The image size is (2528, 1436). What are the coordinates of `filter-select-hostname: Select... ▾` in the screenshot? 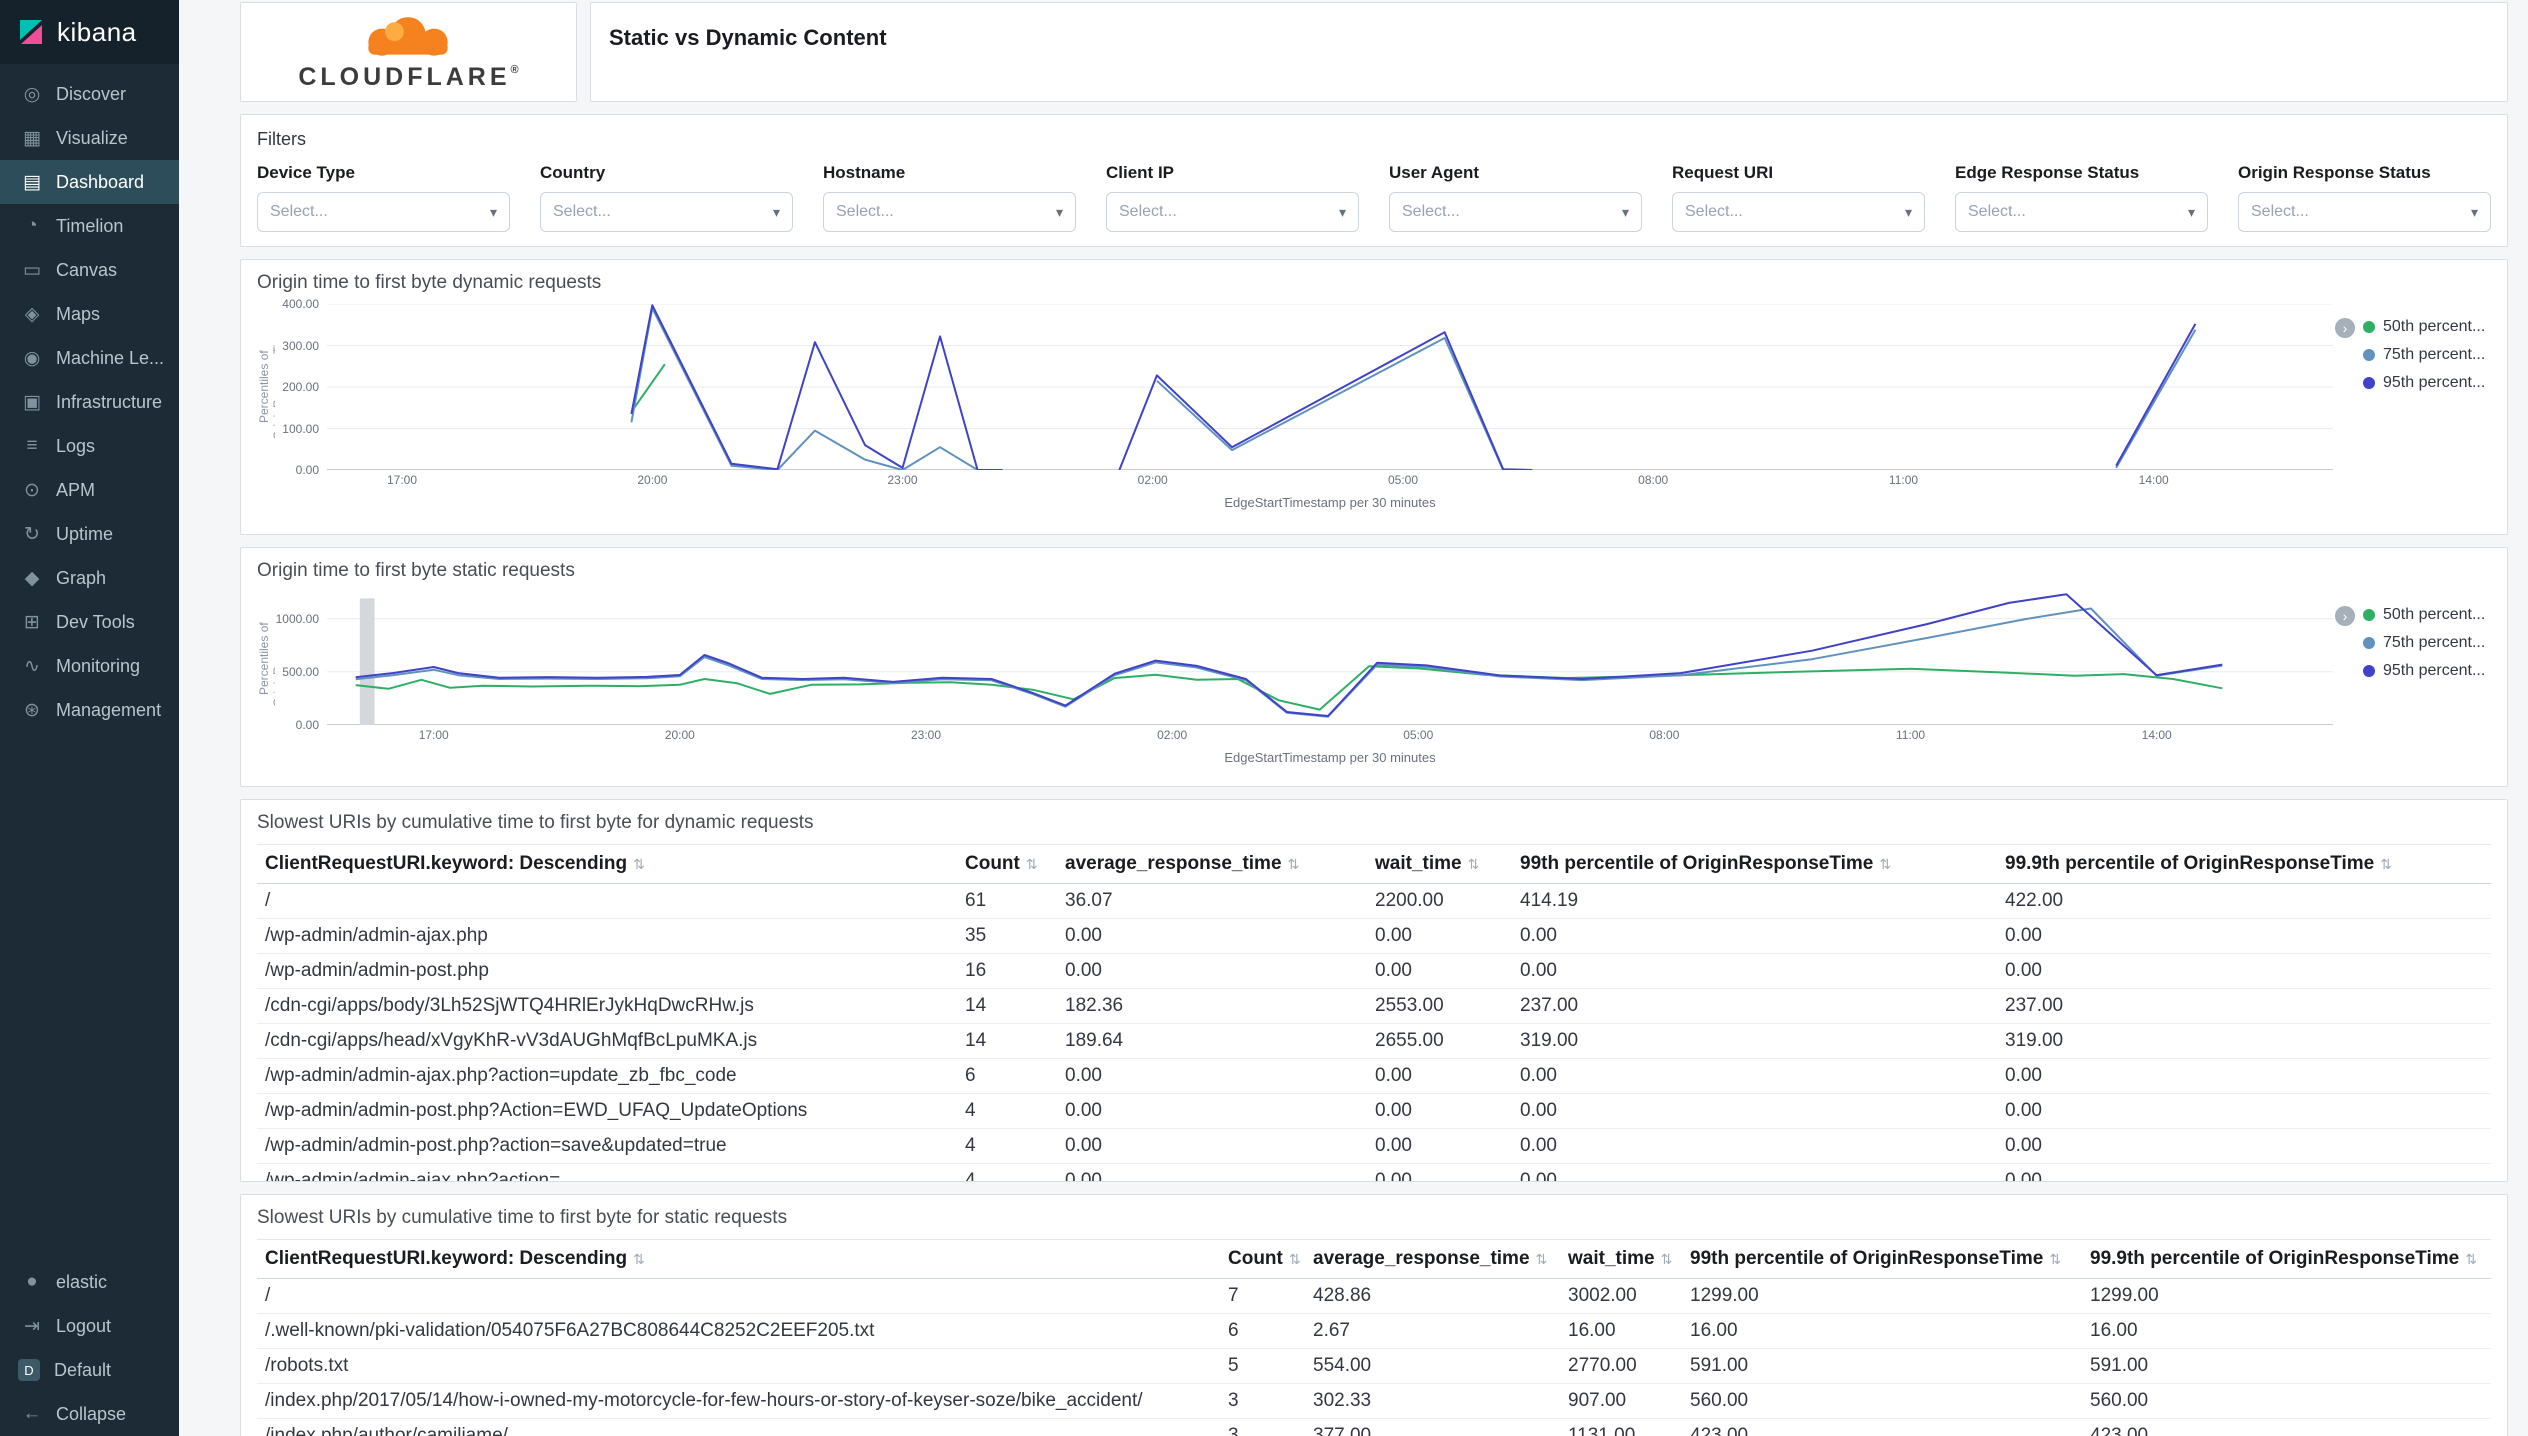 It's located at (949, 212).